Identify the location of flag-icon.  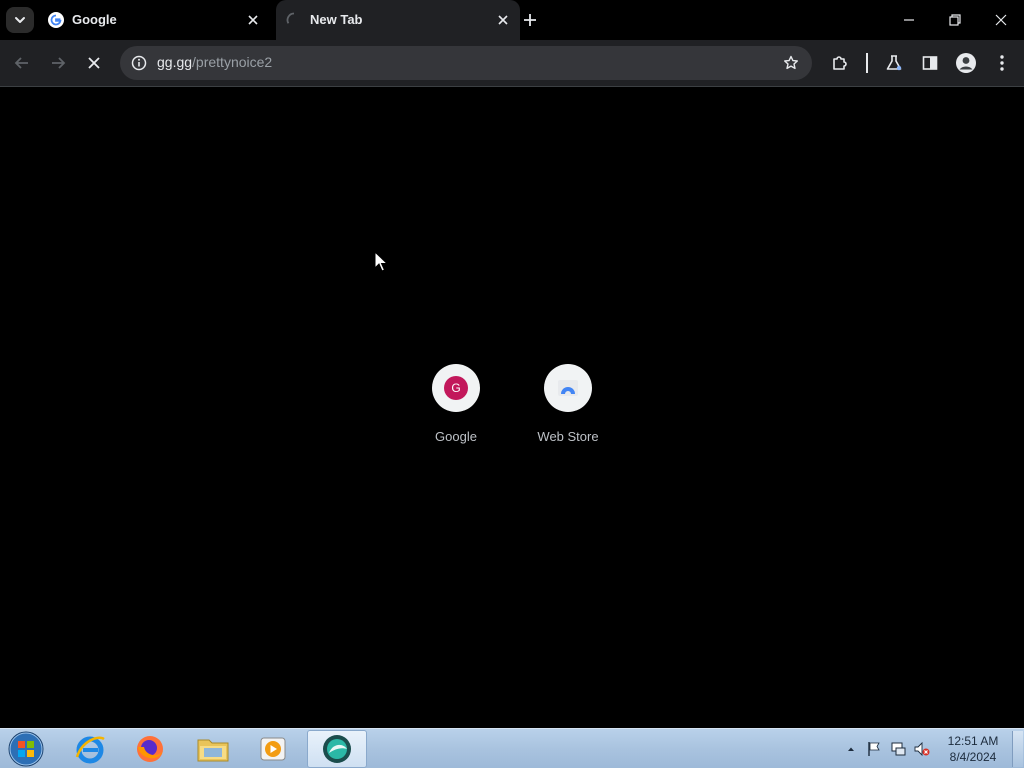
(874, 749).